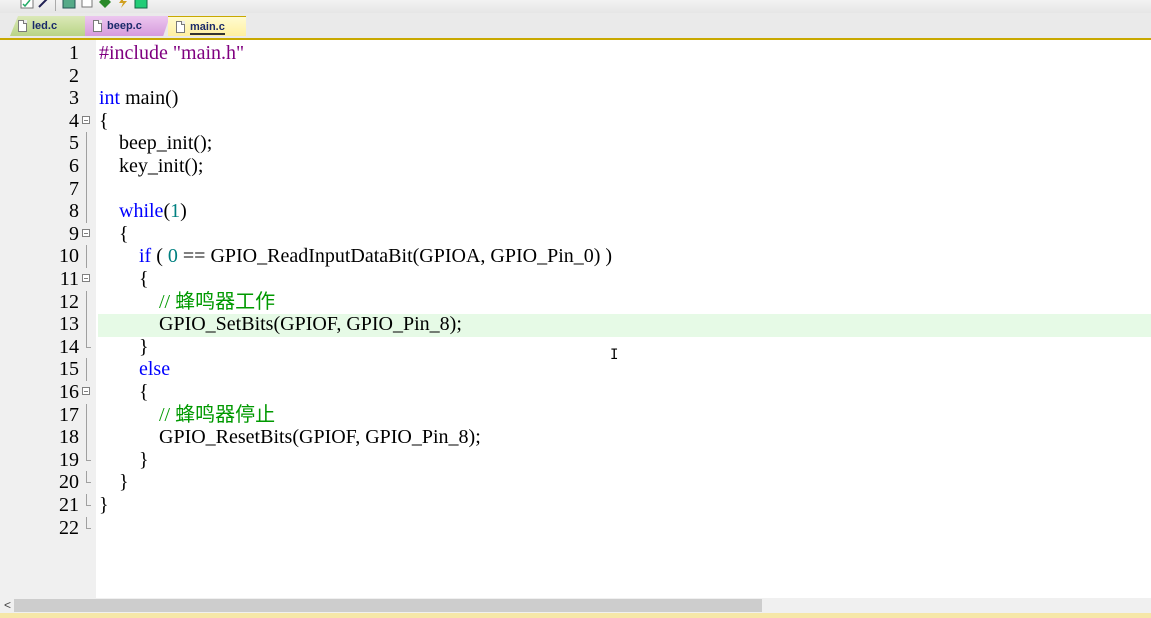  What do you see at coordinates (7, 605) in the screenshot?
I see `scroll-left-arrow-icon: <` at bounding box center [7, 605].